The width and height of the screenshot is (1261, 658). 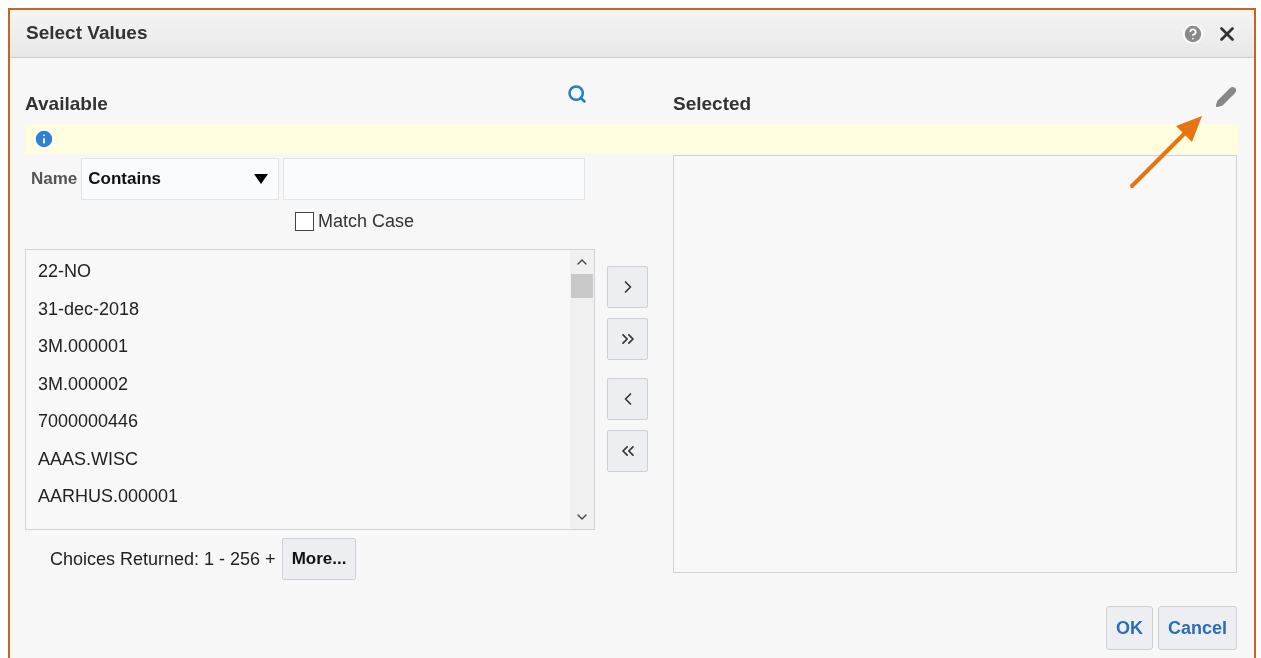 I want to click on scrollbar, so click(x=582, y=389).